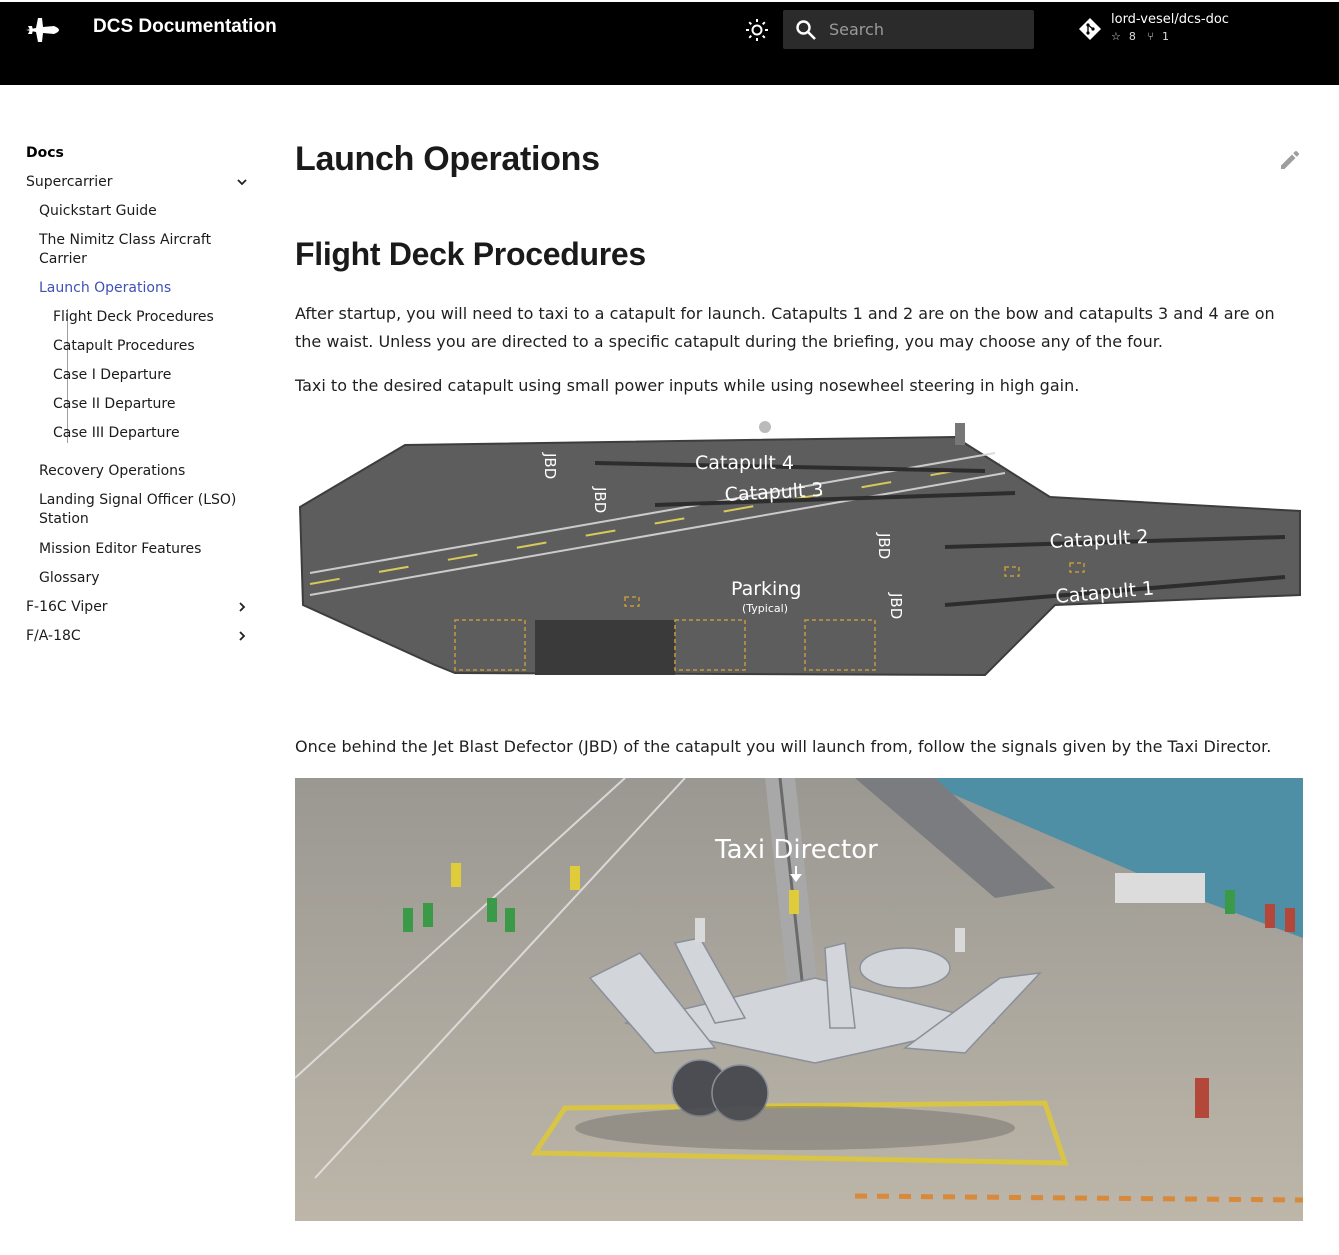 Image resolution: width=1339 pixels, height=1255 pixels. I want to click on repo-name: lord-vesel/dcs-doc, so click(1170, 19).